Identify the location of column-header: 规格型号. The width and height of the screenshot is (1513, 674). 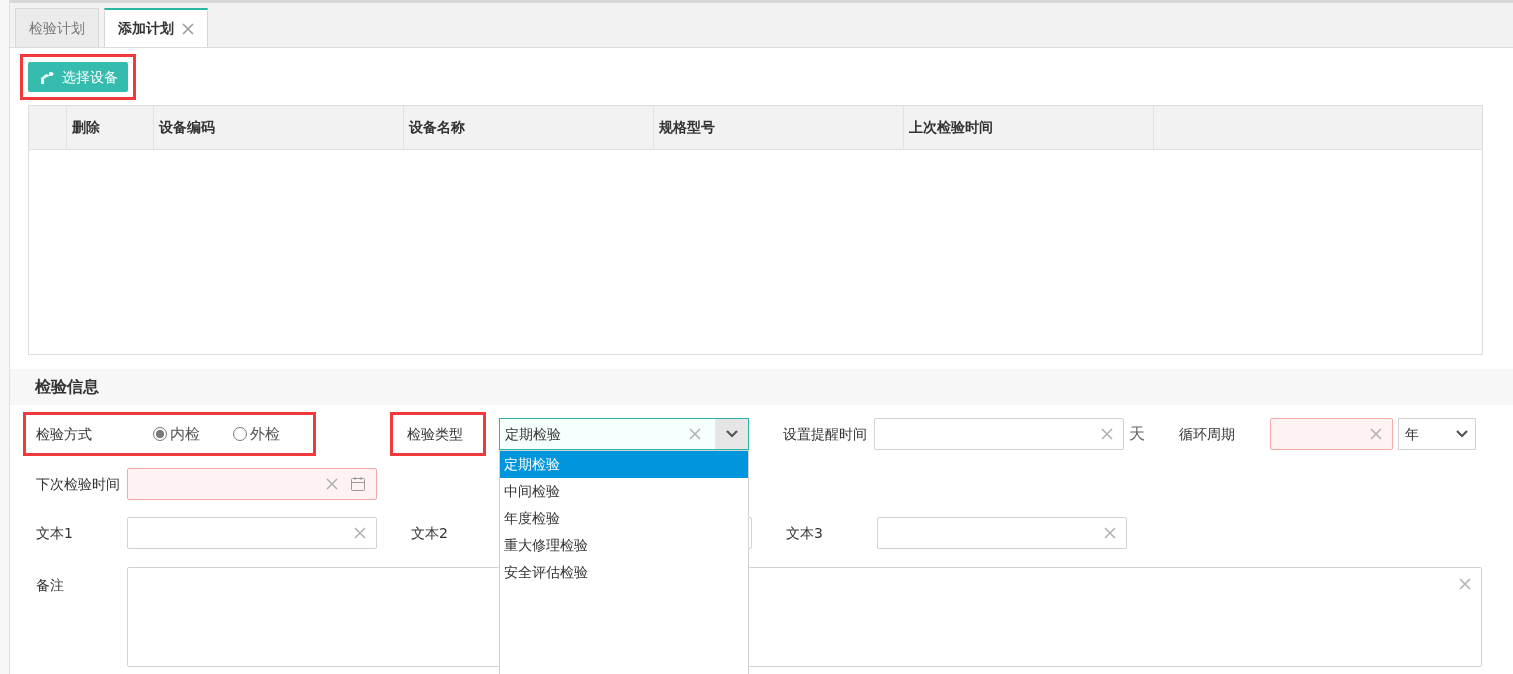
(779, 127).